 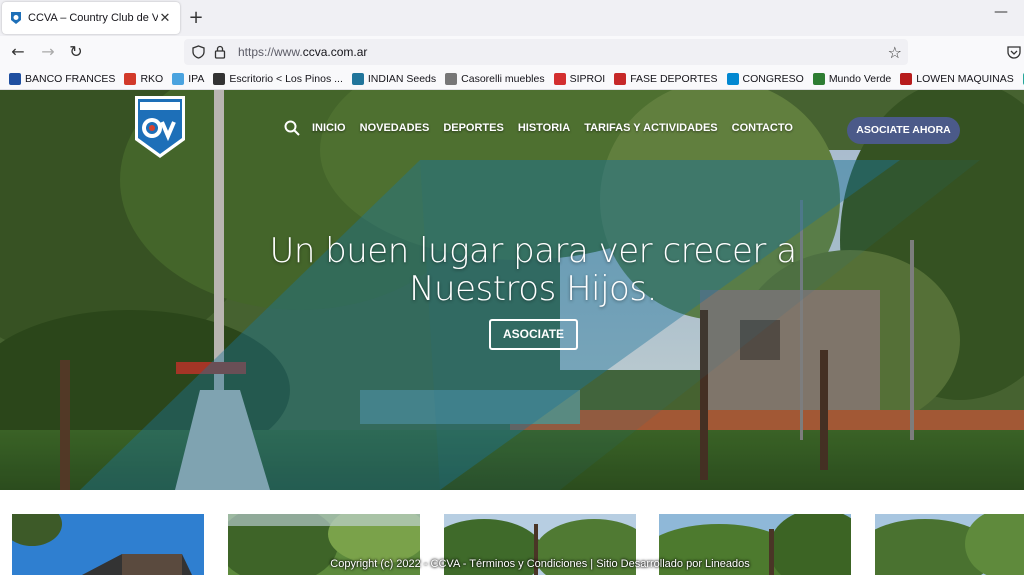 I want to click on bookmark-item: SIPROI, so click(x=579, y=78).